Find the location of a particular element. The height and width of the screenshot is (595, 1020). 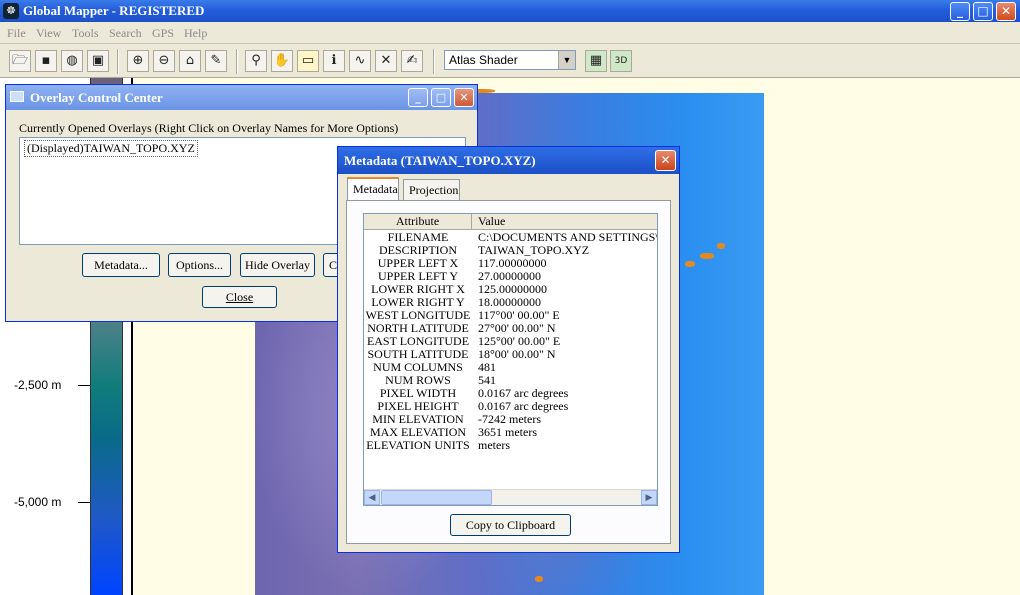

menu-help: Help is located at coordinates (195, 33).